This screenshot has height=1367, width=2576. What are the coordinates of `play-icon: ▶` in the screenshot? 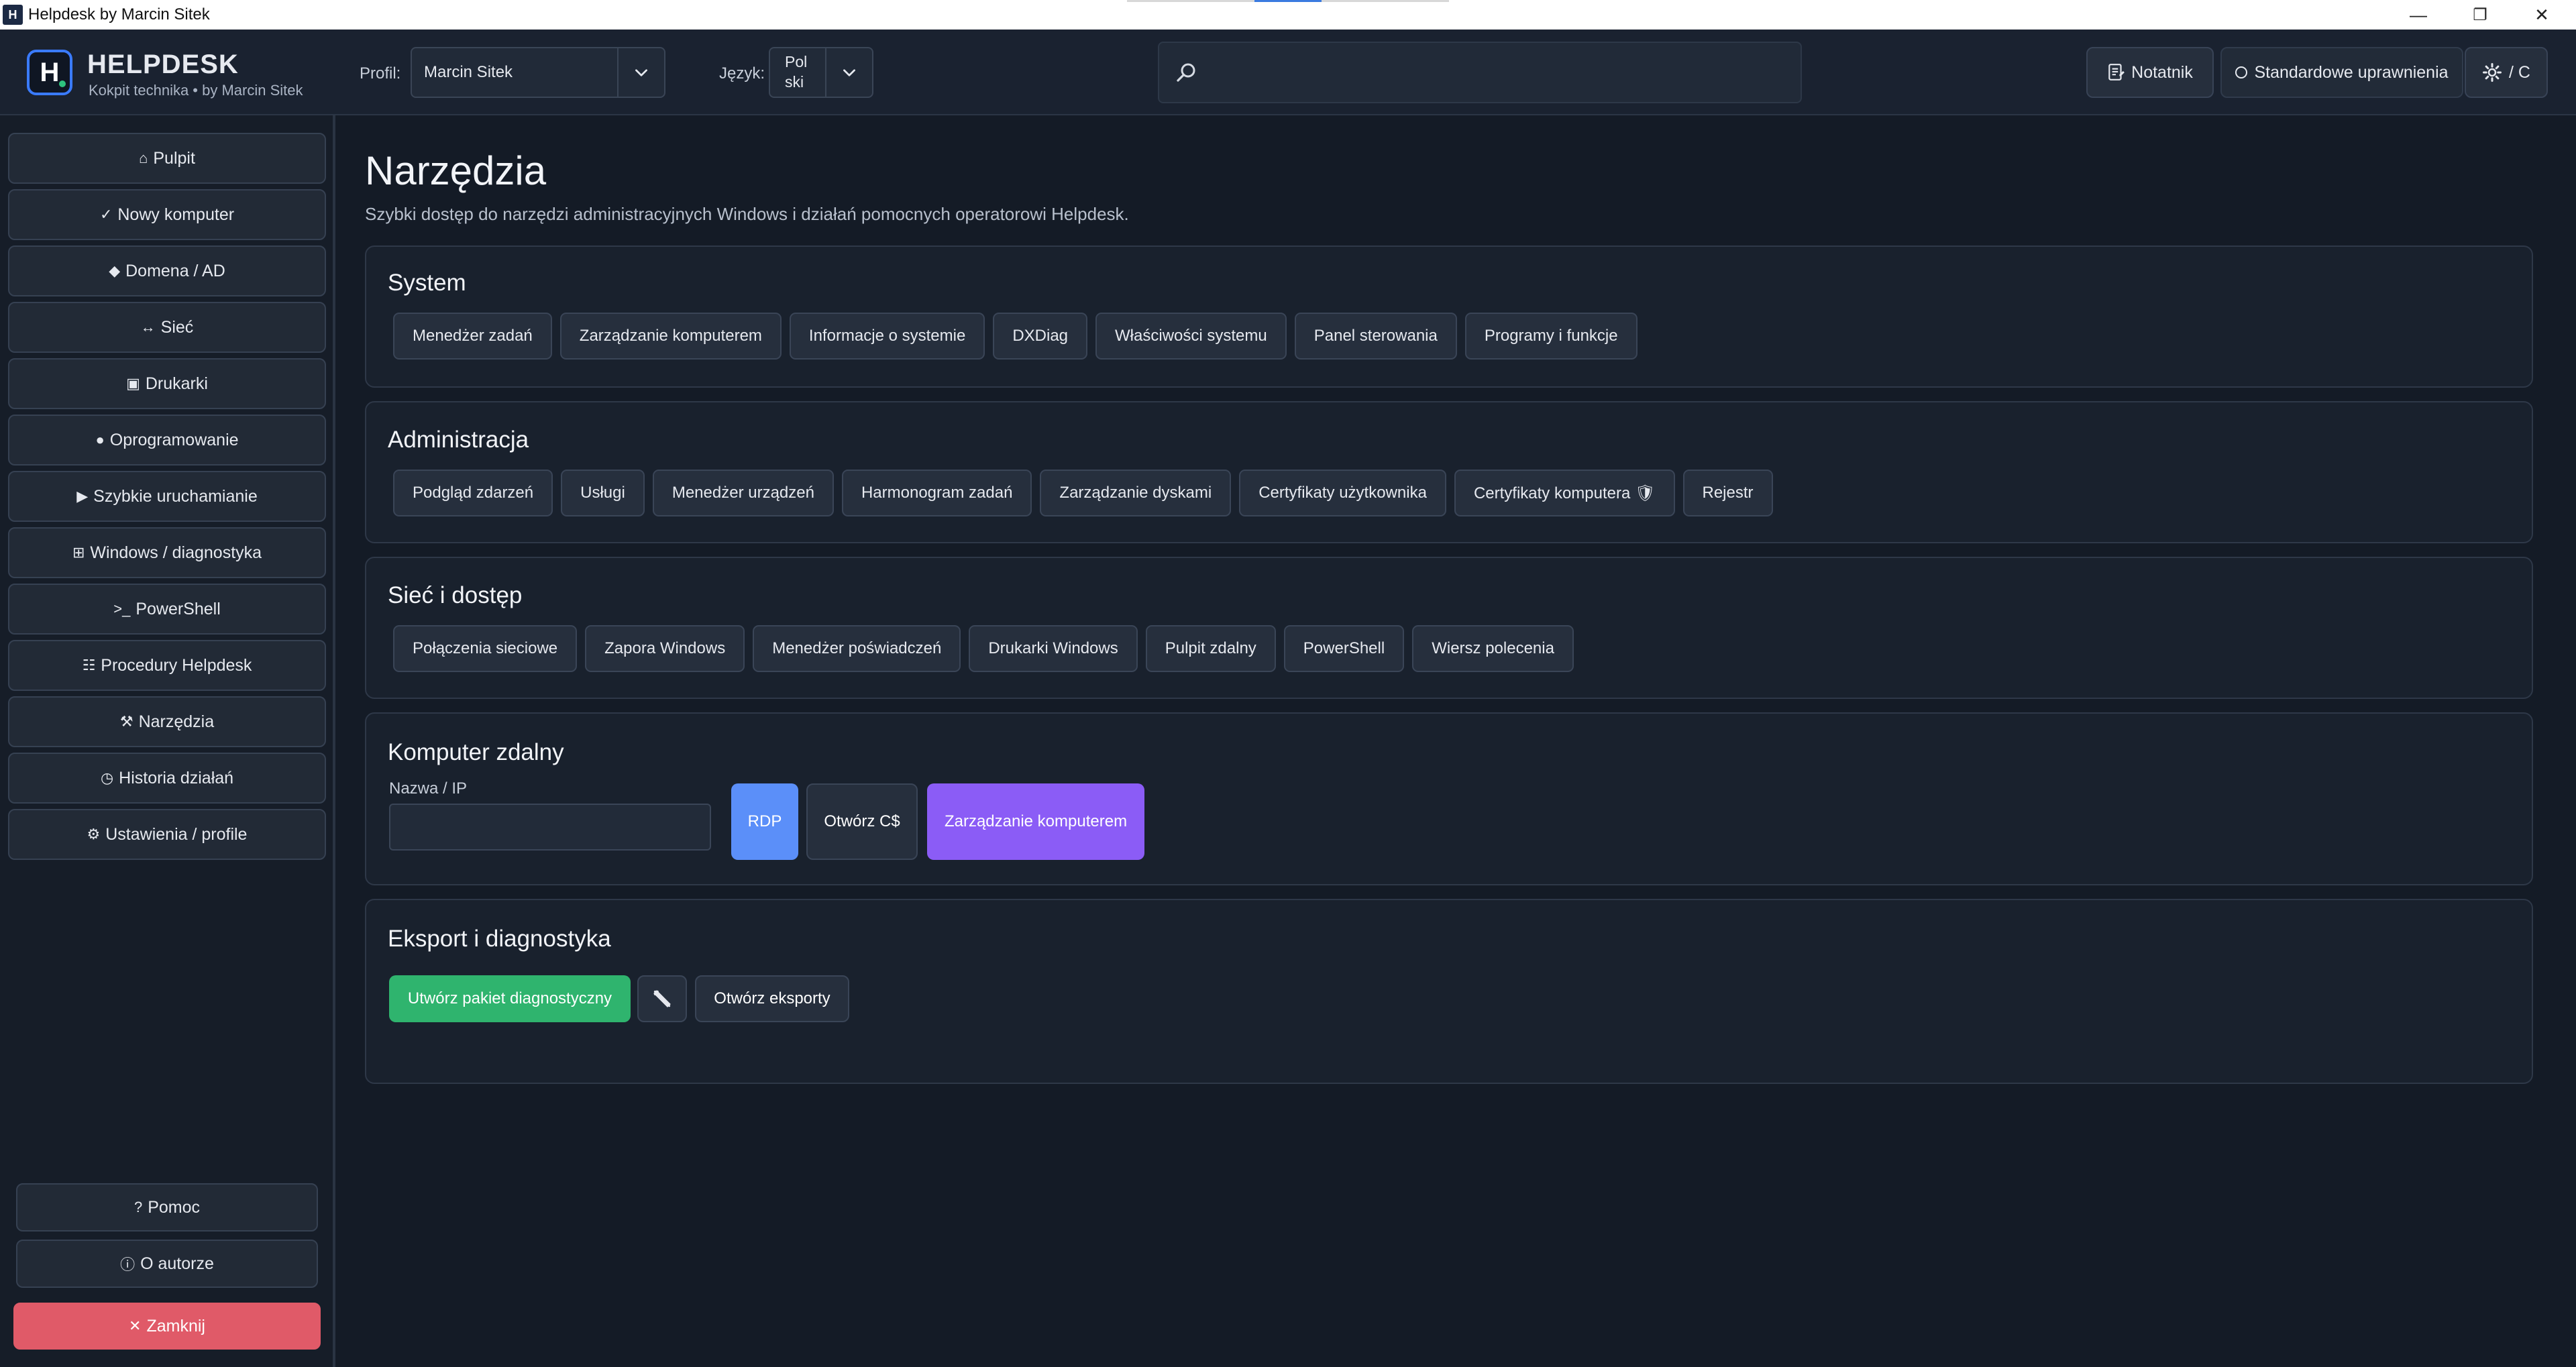 It's located at (82, 496).